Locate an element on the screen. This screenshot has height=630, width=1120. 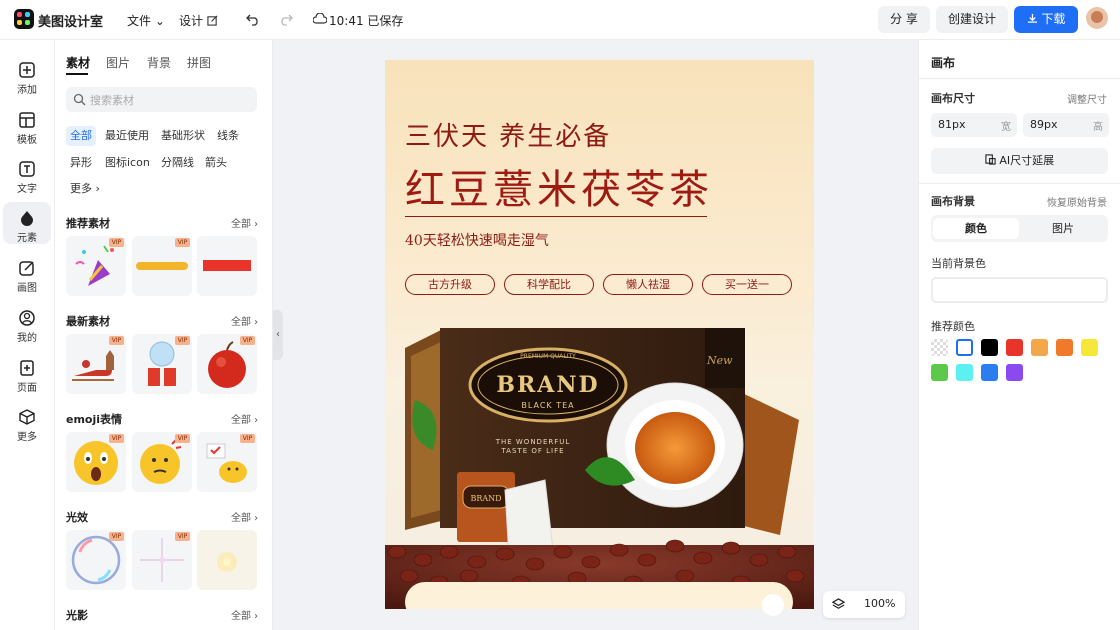
poster-tag: 买一送一 is located at coordinates (747, 284).